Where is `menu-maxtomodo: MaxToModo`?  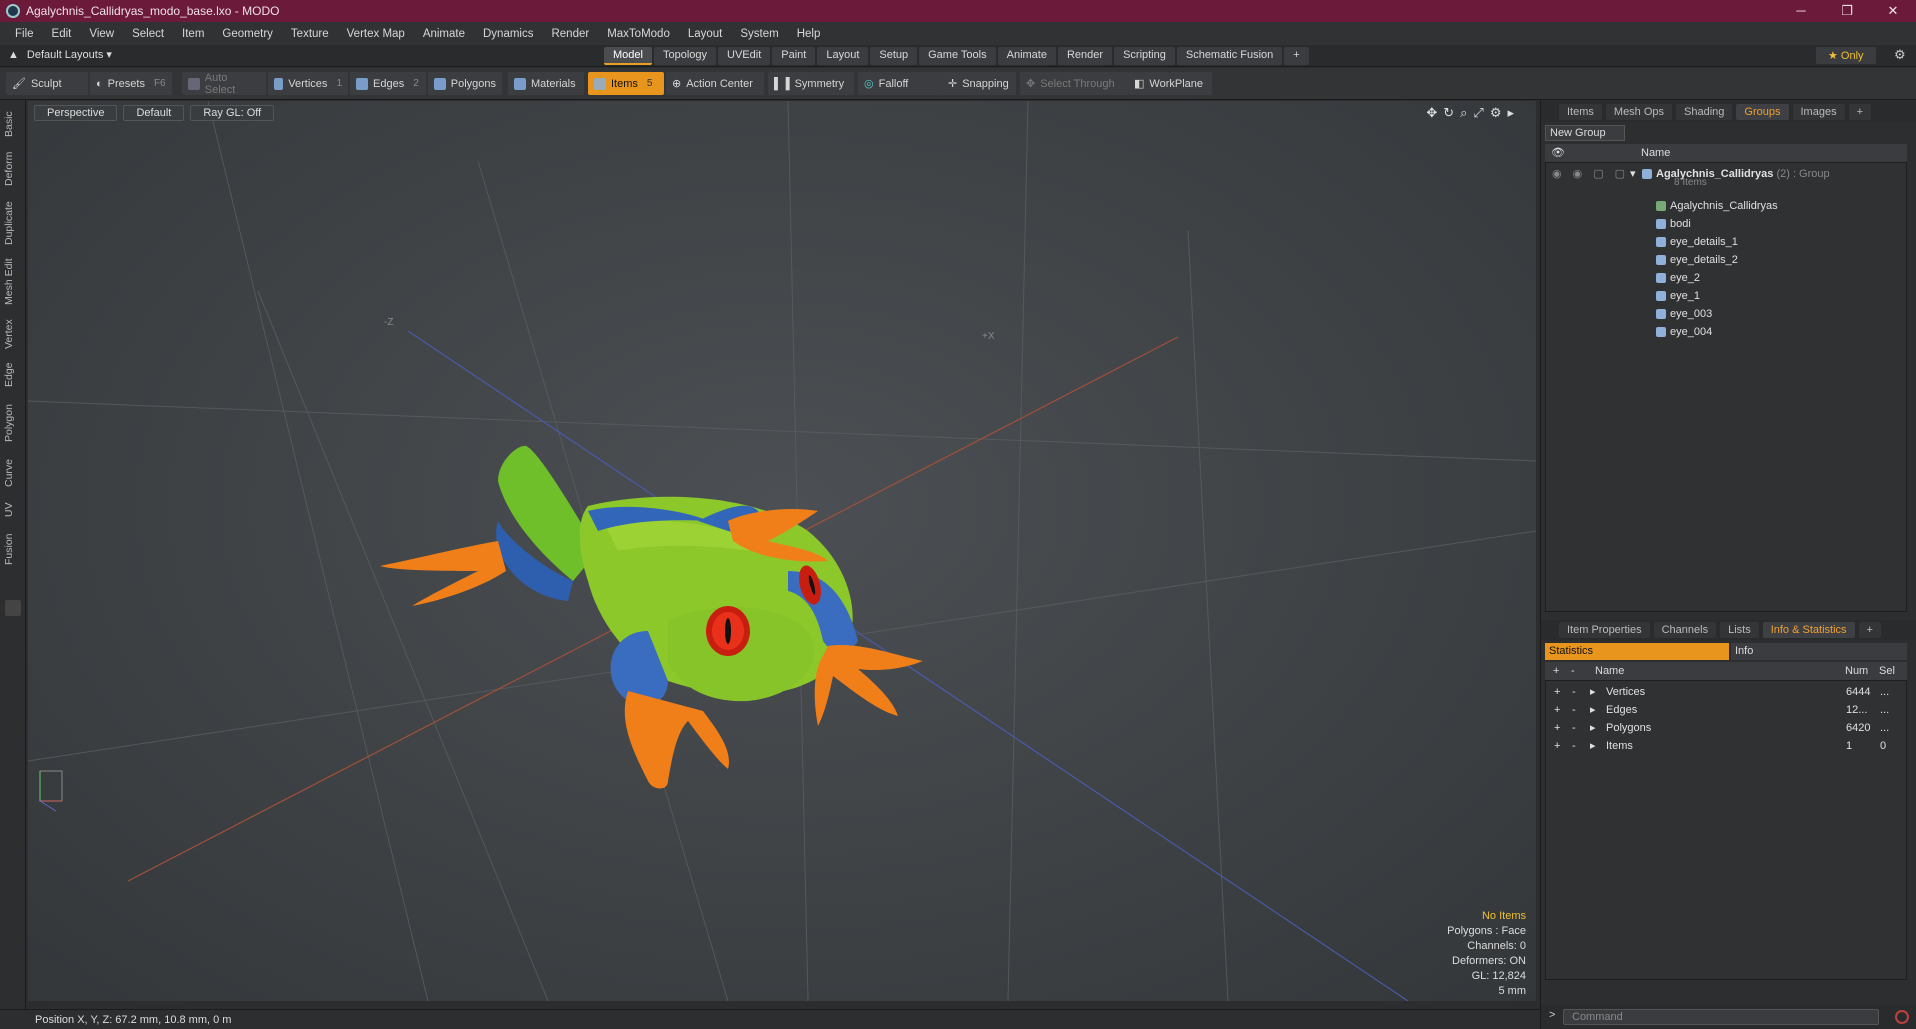
menu-maxtomodo: MaxToModo is located at coordinates (638, 34).